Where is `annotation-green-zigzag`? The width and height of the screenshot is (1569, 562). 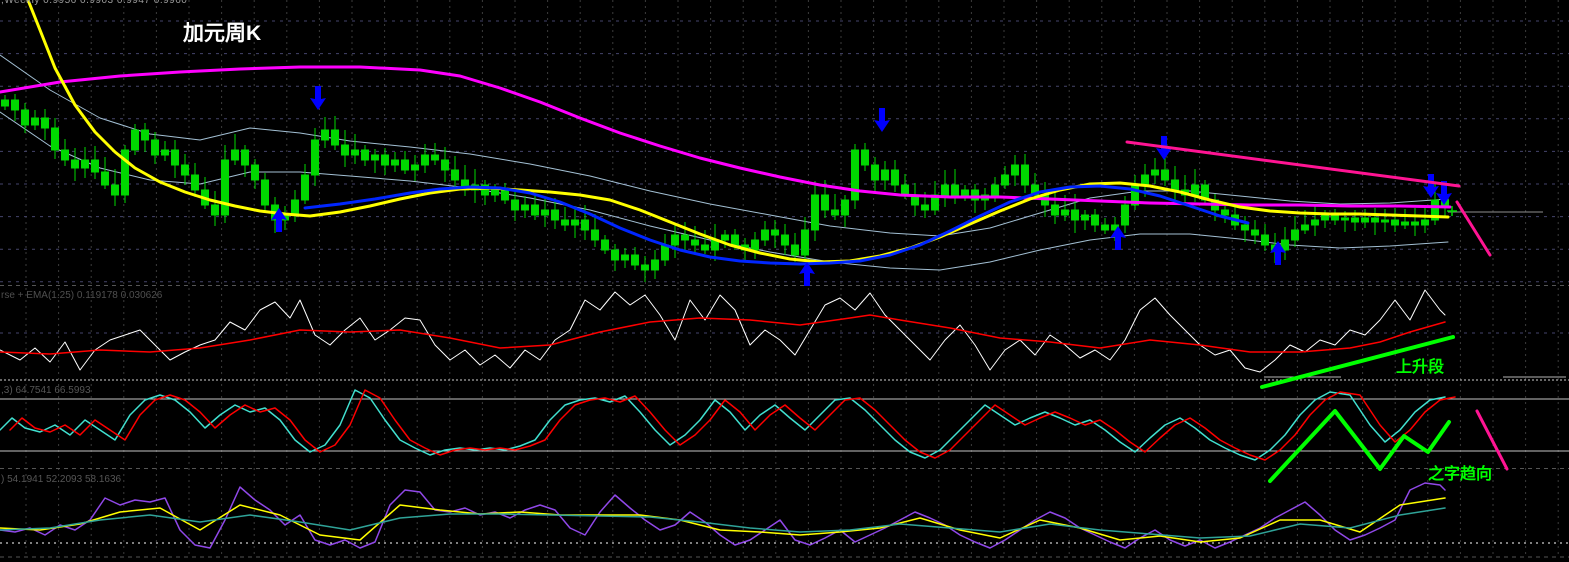
annotation-green-zigzag is located at coordinates (1359, 446).